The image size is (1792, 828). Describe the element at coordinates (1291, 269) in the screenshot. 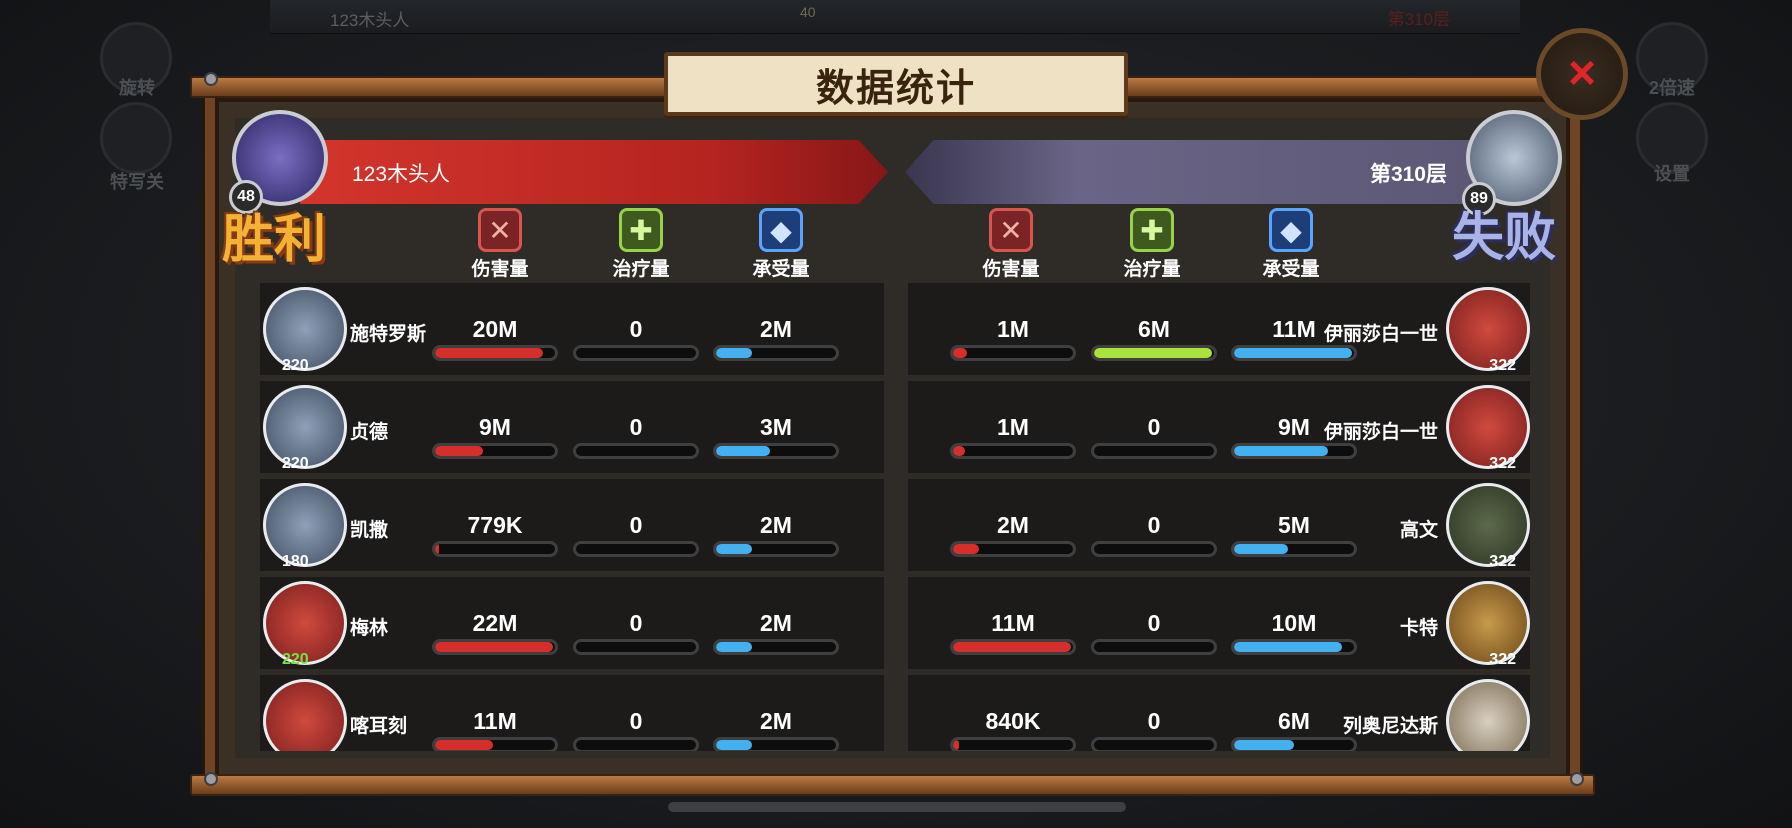

I see `right-taken-label: 承受量` at that location.